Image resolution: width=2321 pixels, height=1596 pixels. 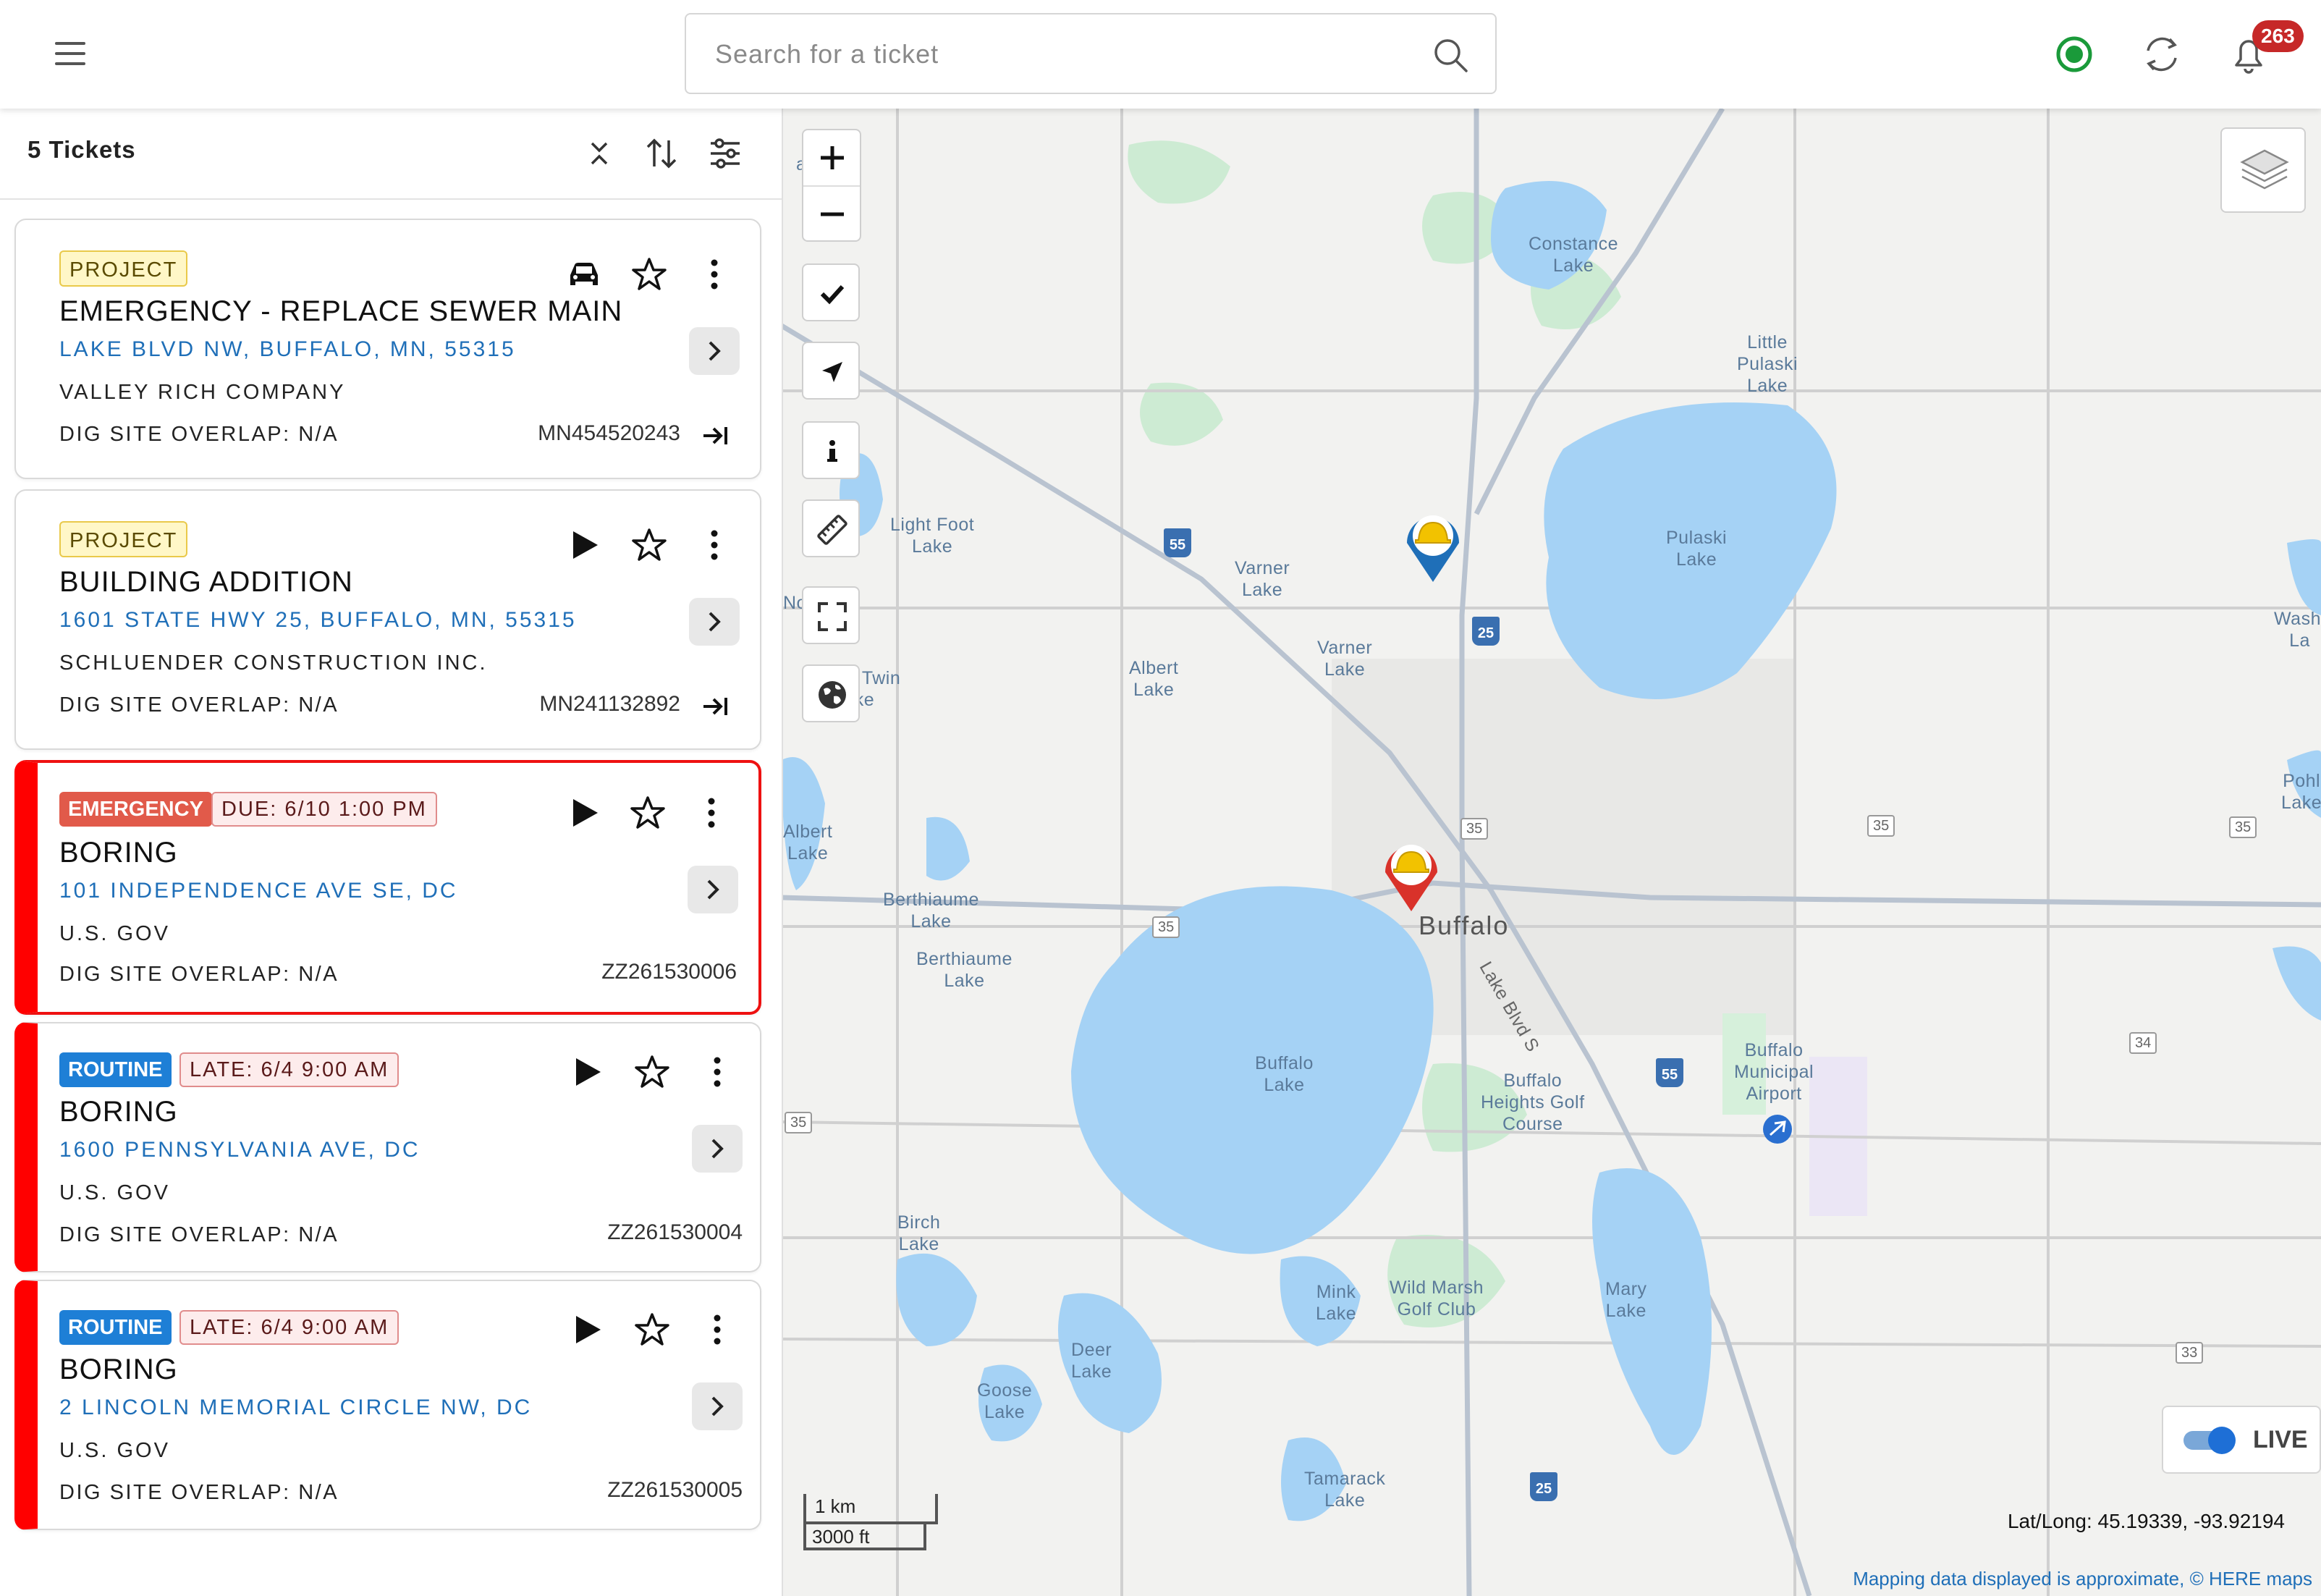 I want to click on ticket-address: LAKE BLVD NW, BUFFALO, MN, 55315, so click(x=287, y=349).